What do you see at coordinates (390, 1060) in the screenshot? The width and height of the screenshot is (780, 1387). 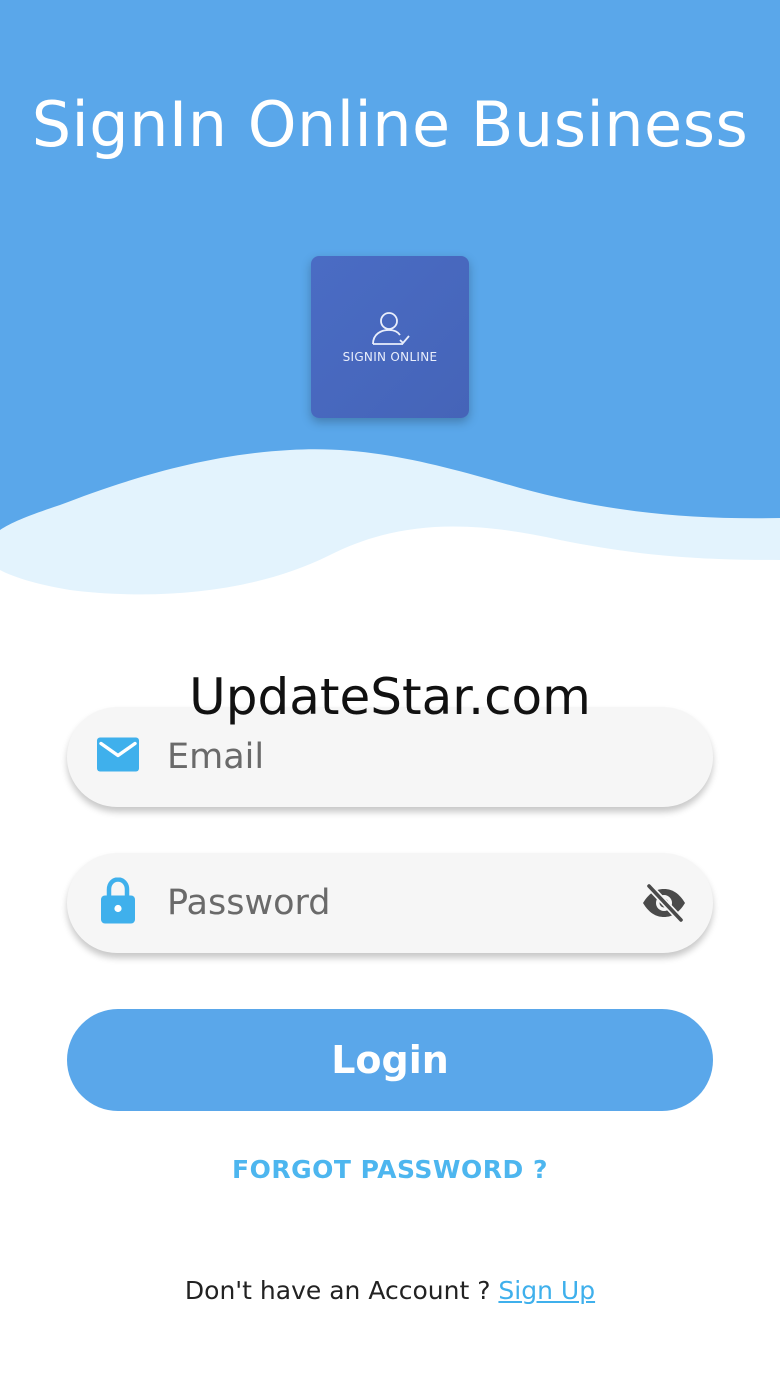 I see `login-button: Login` at bounding box center [390, 1060].